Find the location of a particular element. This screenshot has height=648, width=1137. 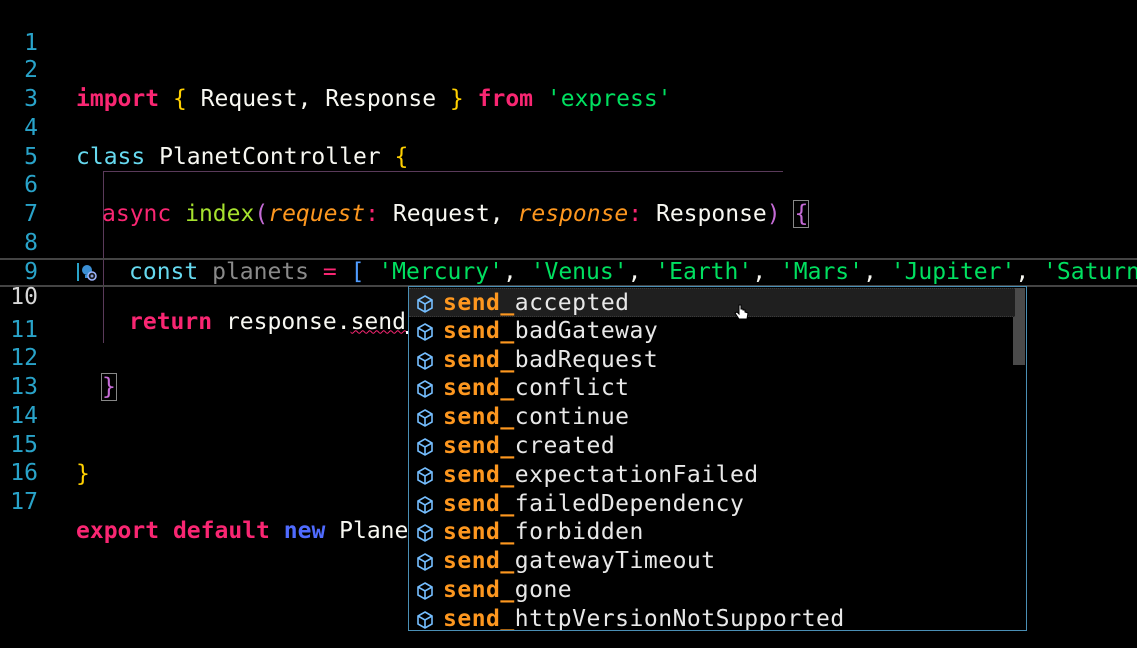

suggest-rest: gone is located at coordinates (543, 590).